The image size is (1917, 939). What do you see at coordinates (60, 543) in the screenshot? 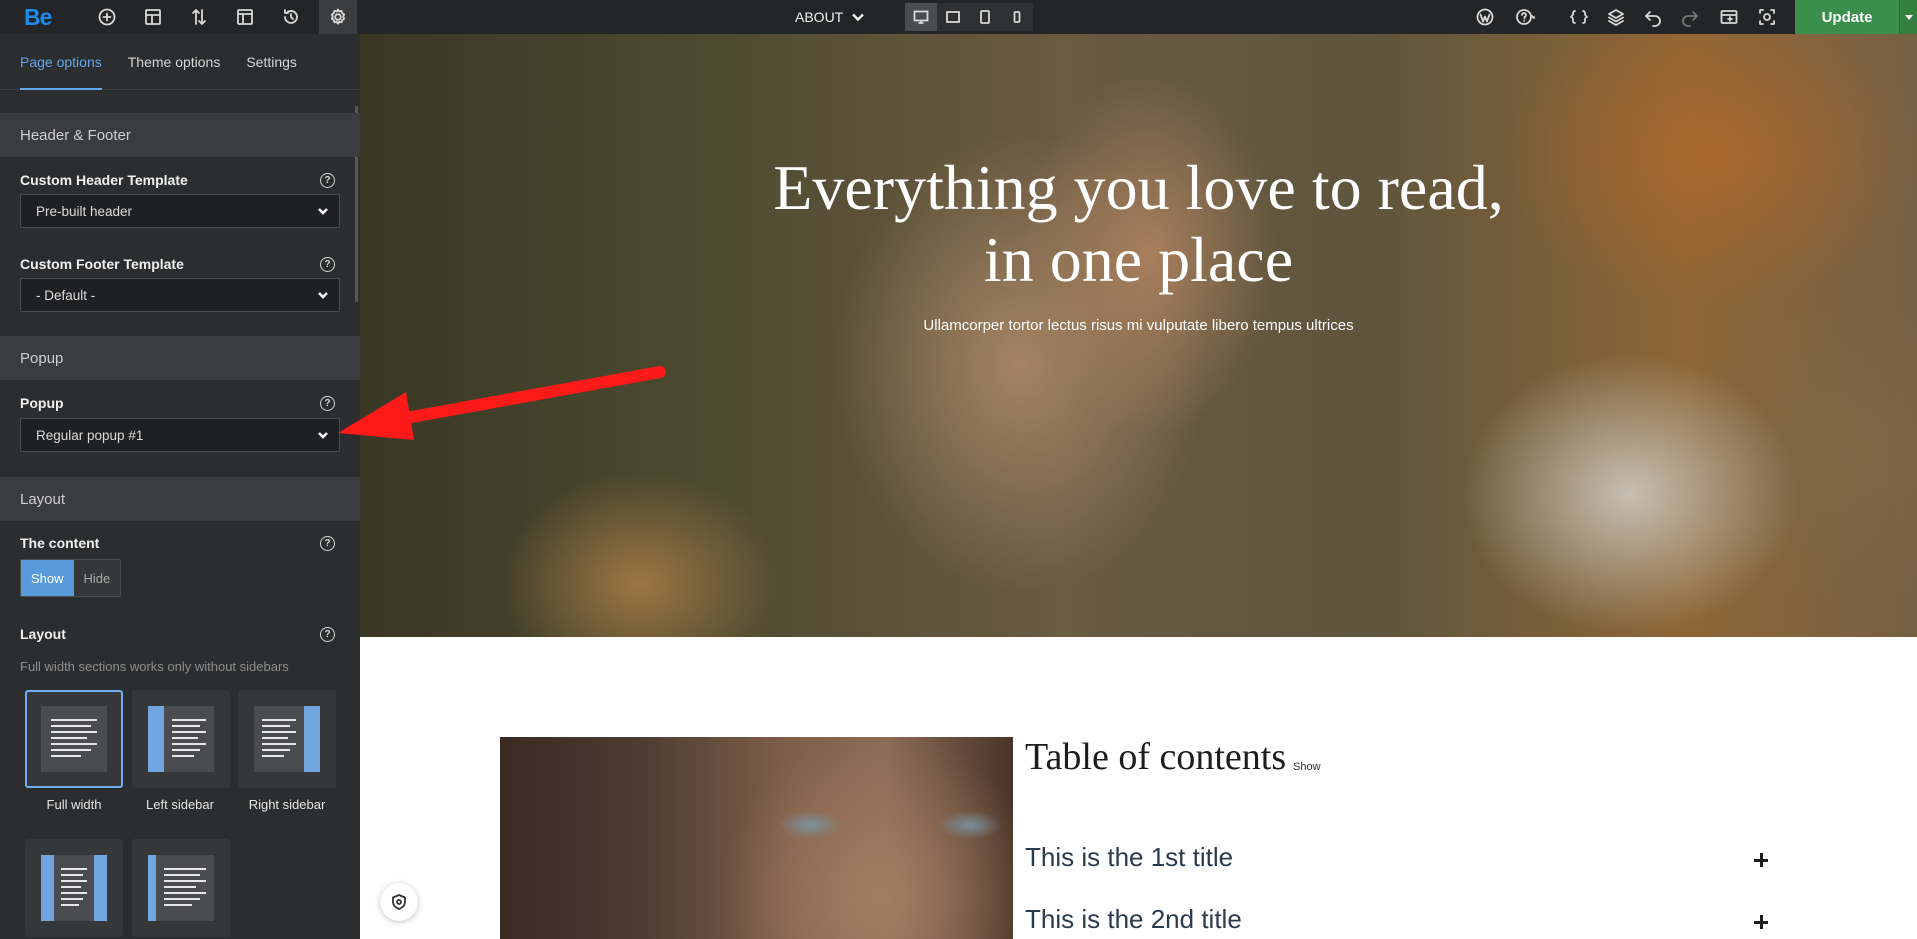
I see `content-visibility-label: The content` at bounding box center [60, 543].